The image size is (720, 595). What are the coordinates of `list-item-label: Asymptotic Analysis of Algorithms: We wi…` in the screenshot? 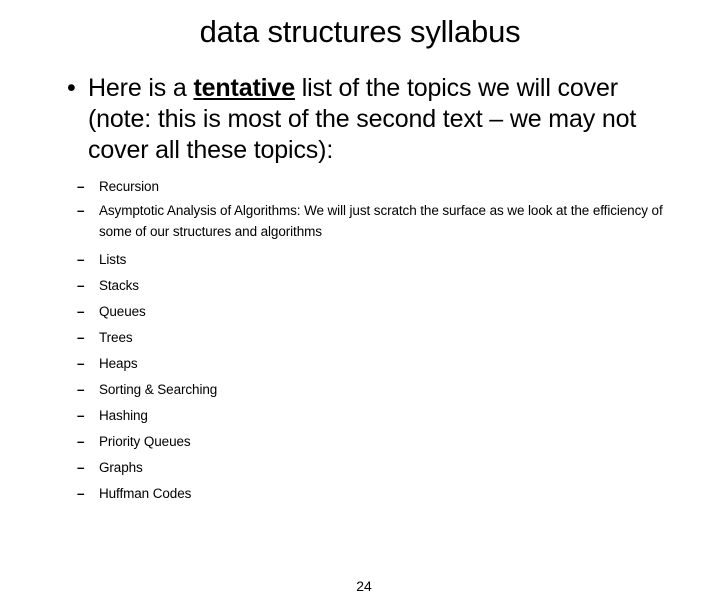 It's located at (381, 221).